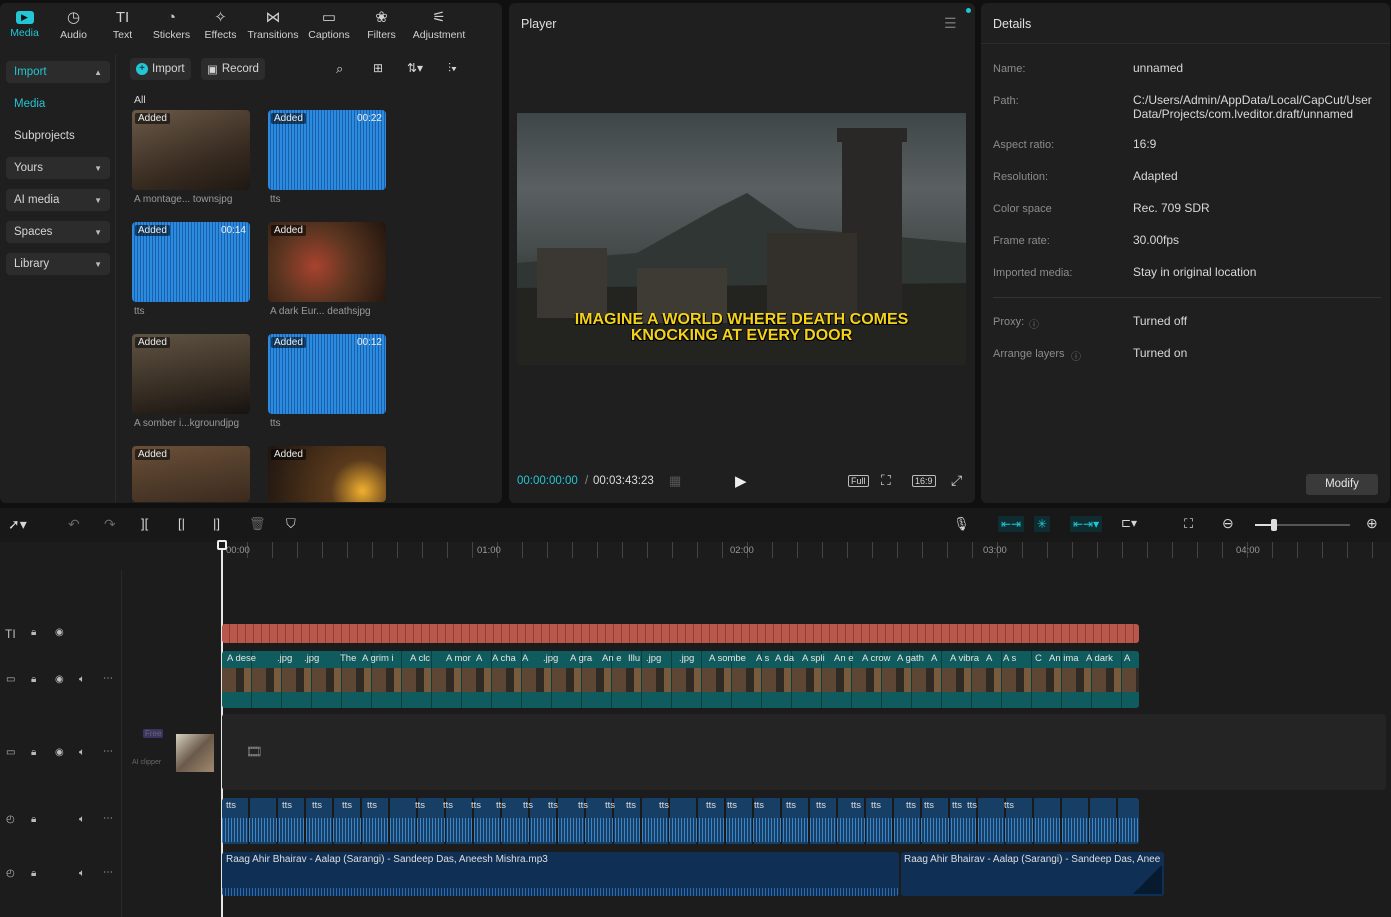 The width and height of the screenshot is (1391, 917). What do you see at coordinates (140, 100) in the screenshot?
I see `filter-all-label: All` at bounding box center [140, 100].